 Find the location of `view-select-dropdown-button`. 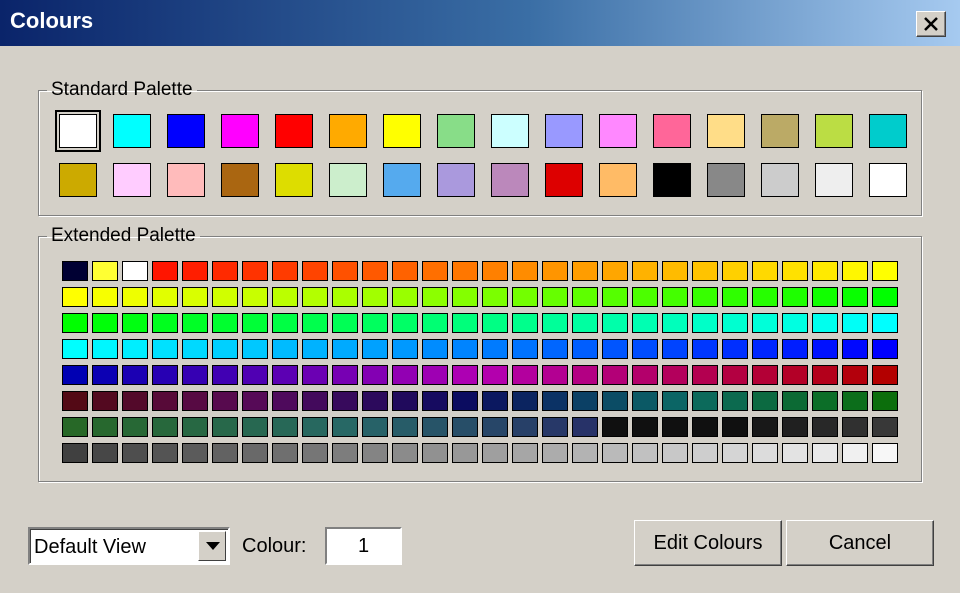

view-select-dropdown-button is located at coordinates (212, 546).